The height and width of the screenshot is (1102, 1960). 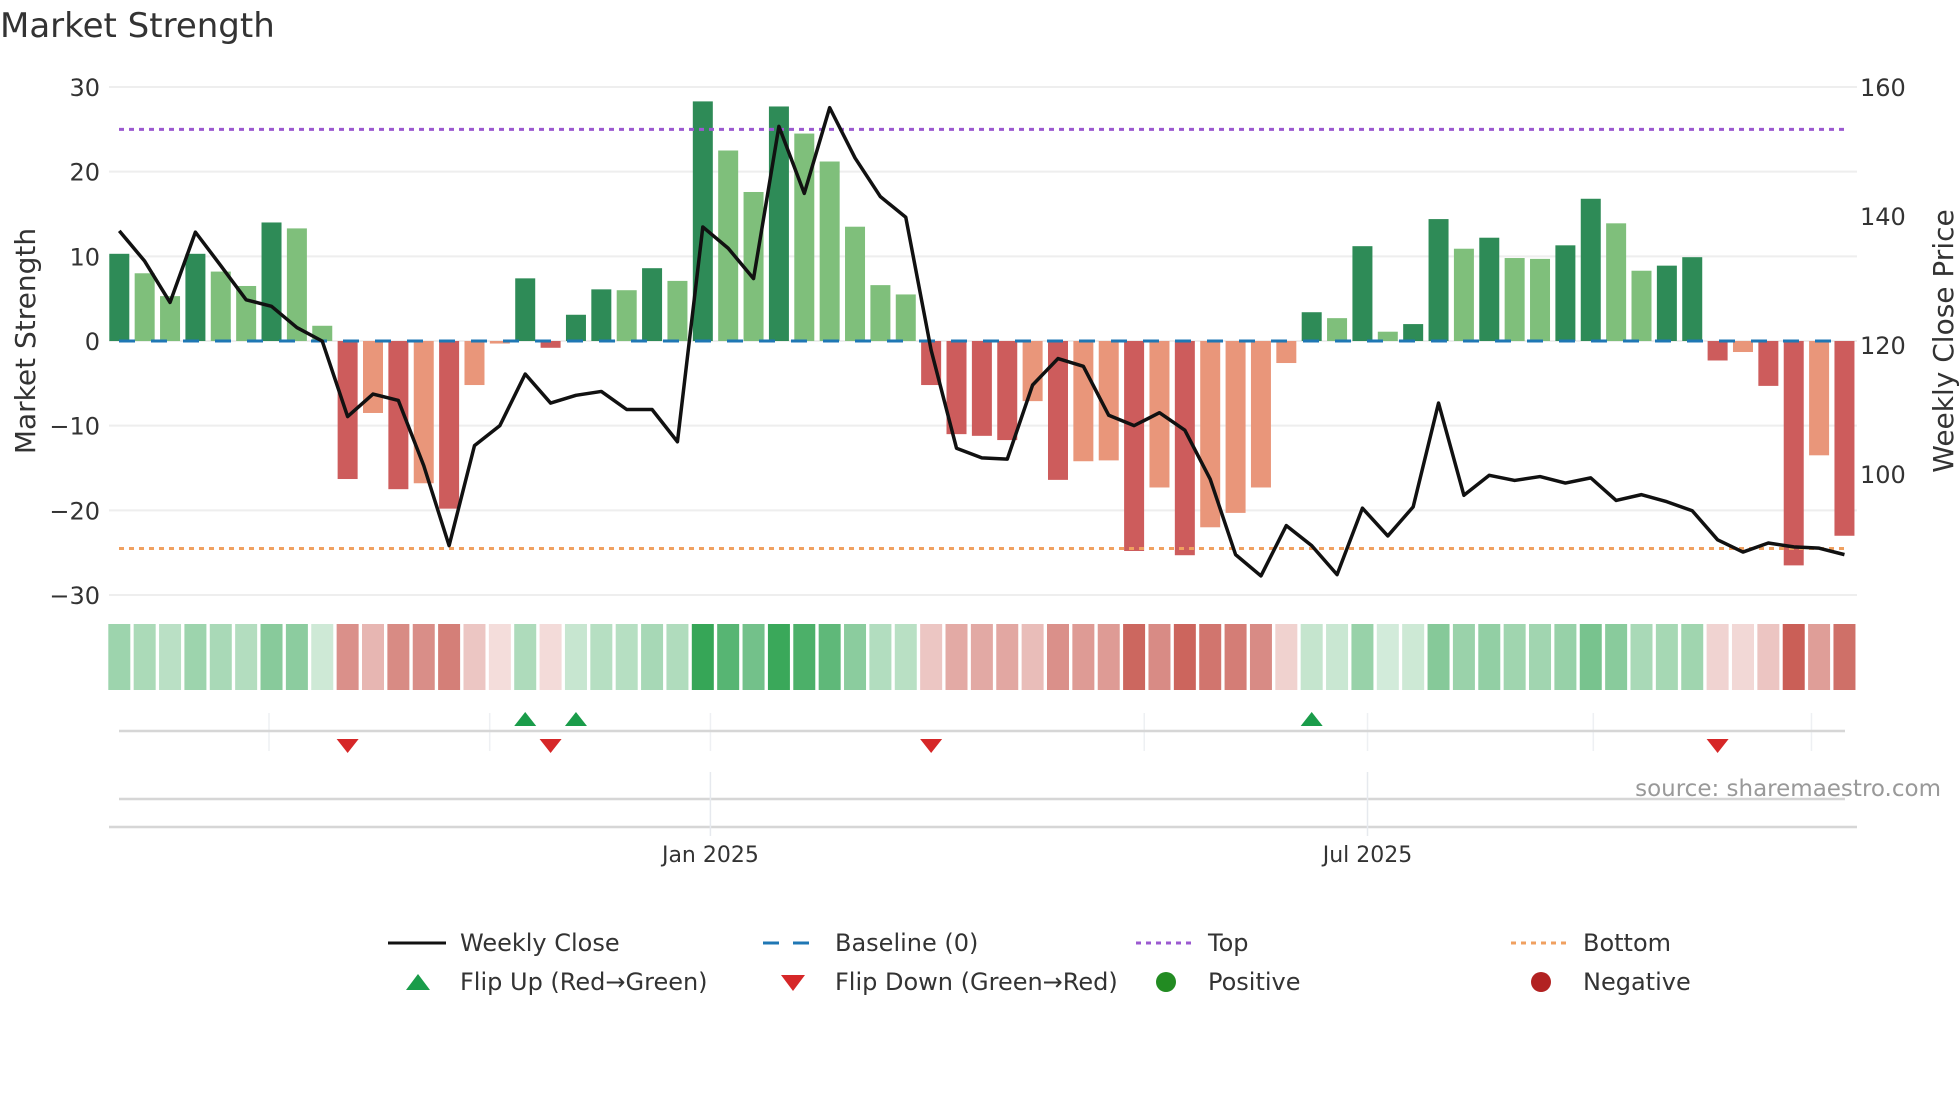 I want to click on line-icon, so click(x=417, y=943).